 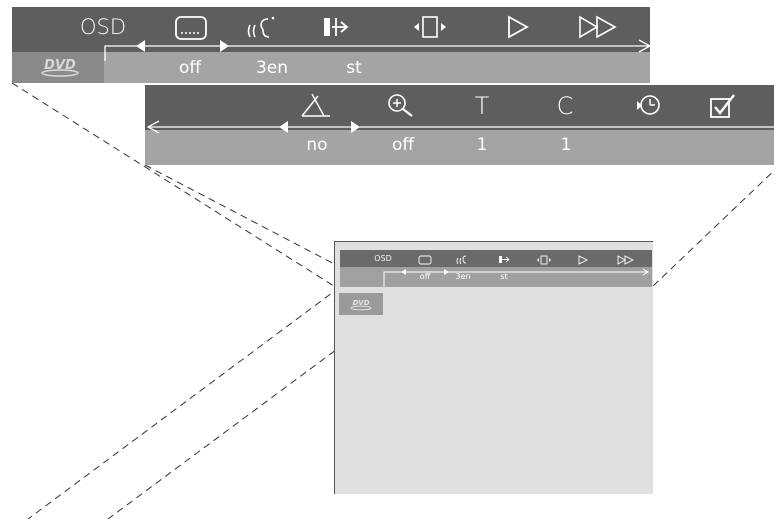 What do you see at coordinates (723, 106) in the screenshot?
I see `checkmark-icon` at bounding box center [723, 106].